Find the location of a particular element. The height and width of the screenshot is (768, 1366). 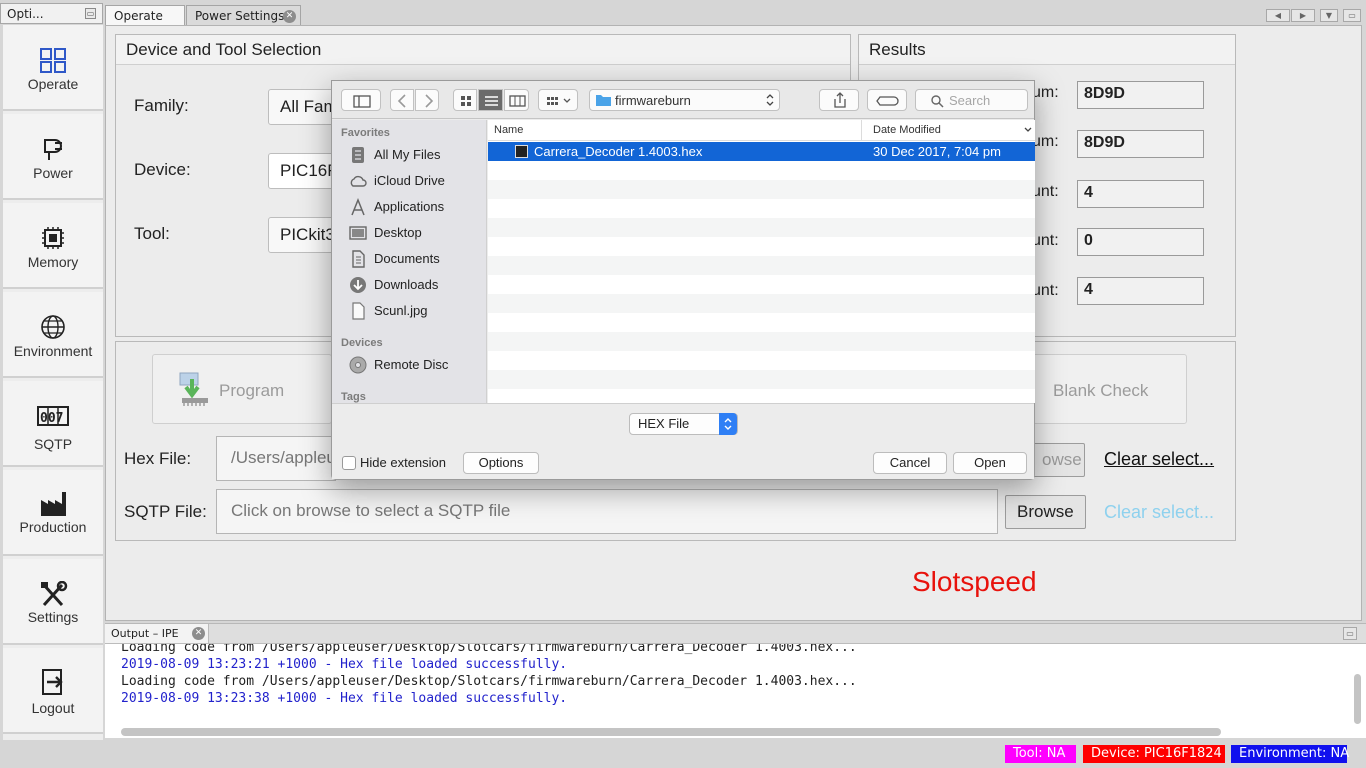

downloads-icon is located at coordinates (358, 285).